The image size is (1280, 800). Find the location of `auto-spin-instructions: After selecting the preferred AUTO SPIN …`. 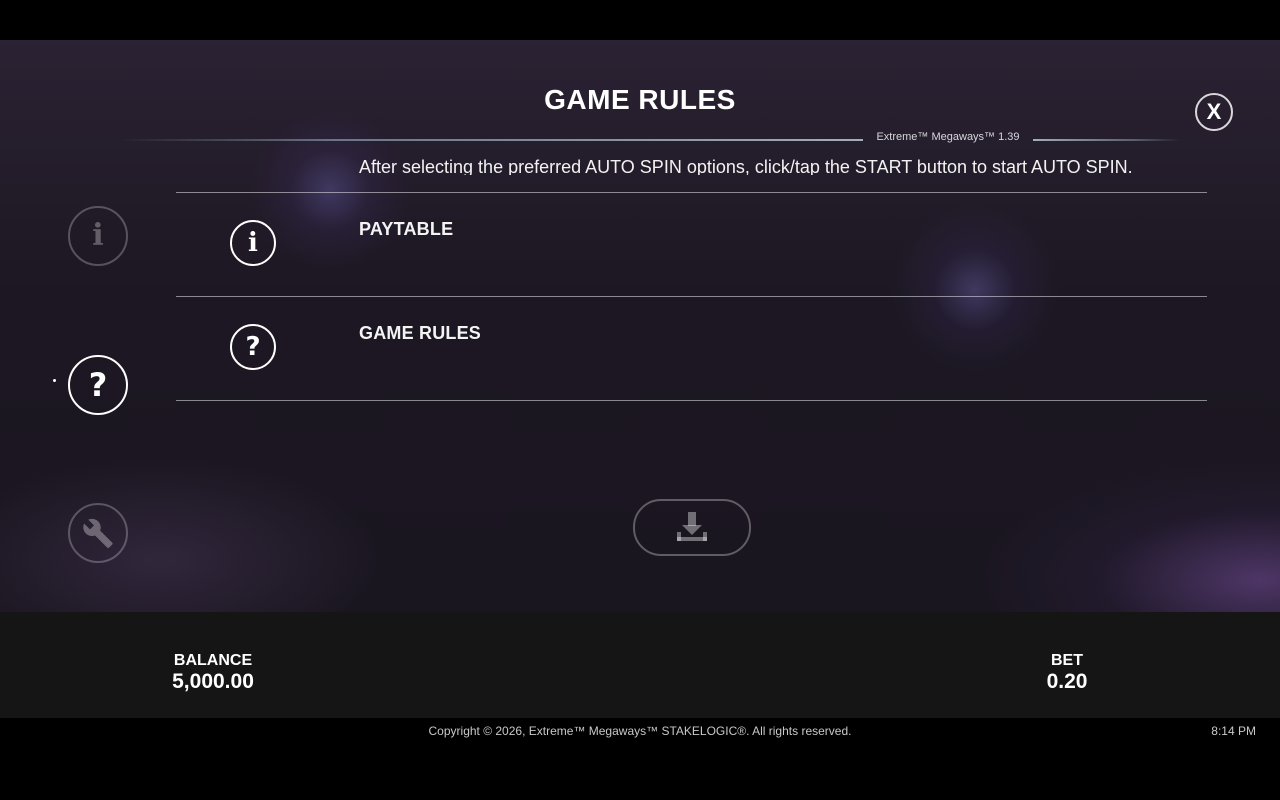

auto-spin-instructions: After selecting the preferred AUTO SPIN … is located at coordinates (746, 166).